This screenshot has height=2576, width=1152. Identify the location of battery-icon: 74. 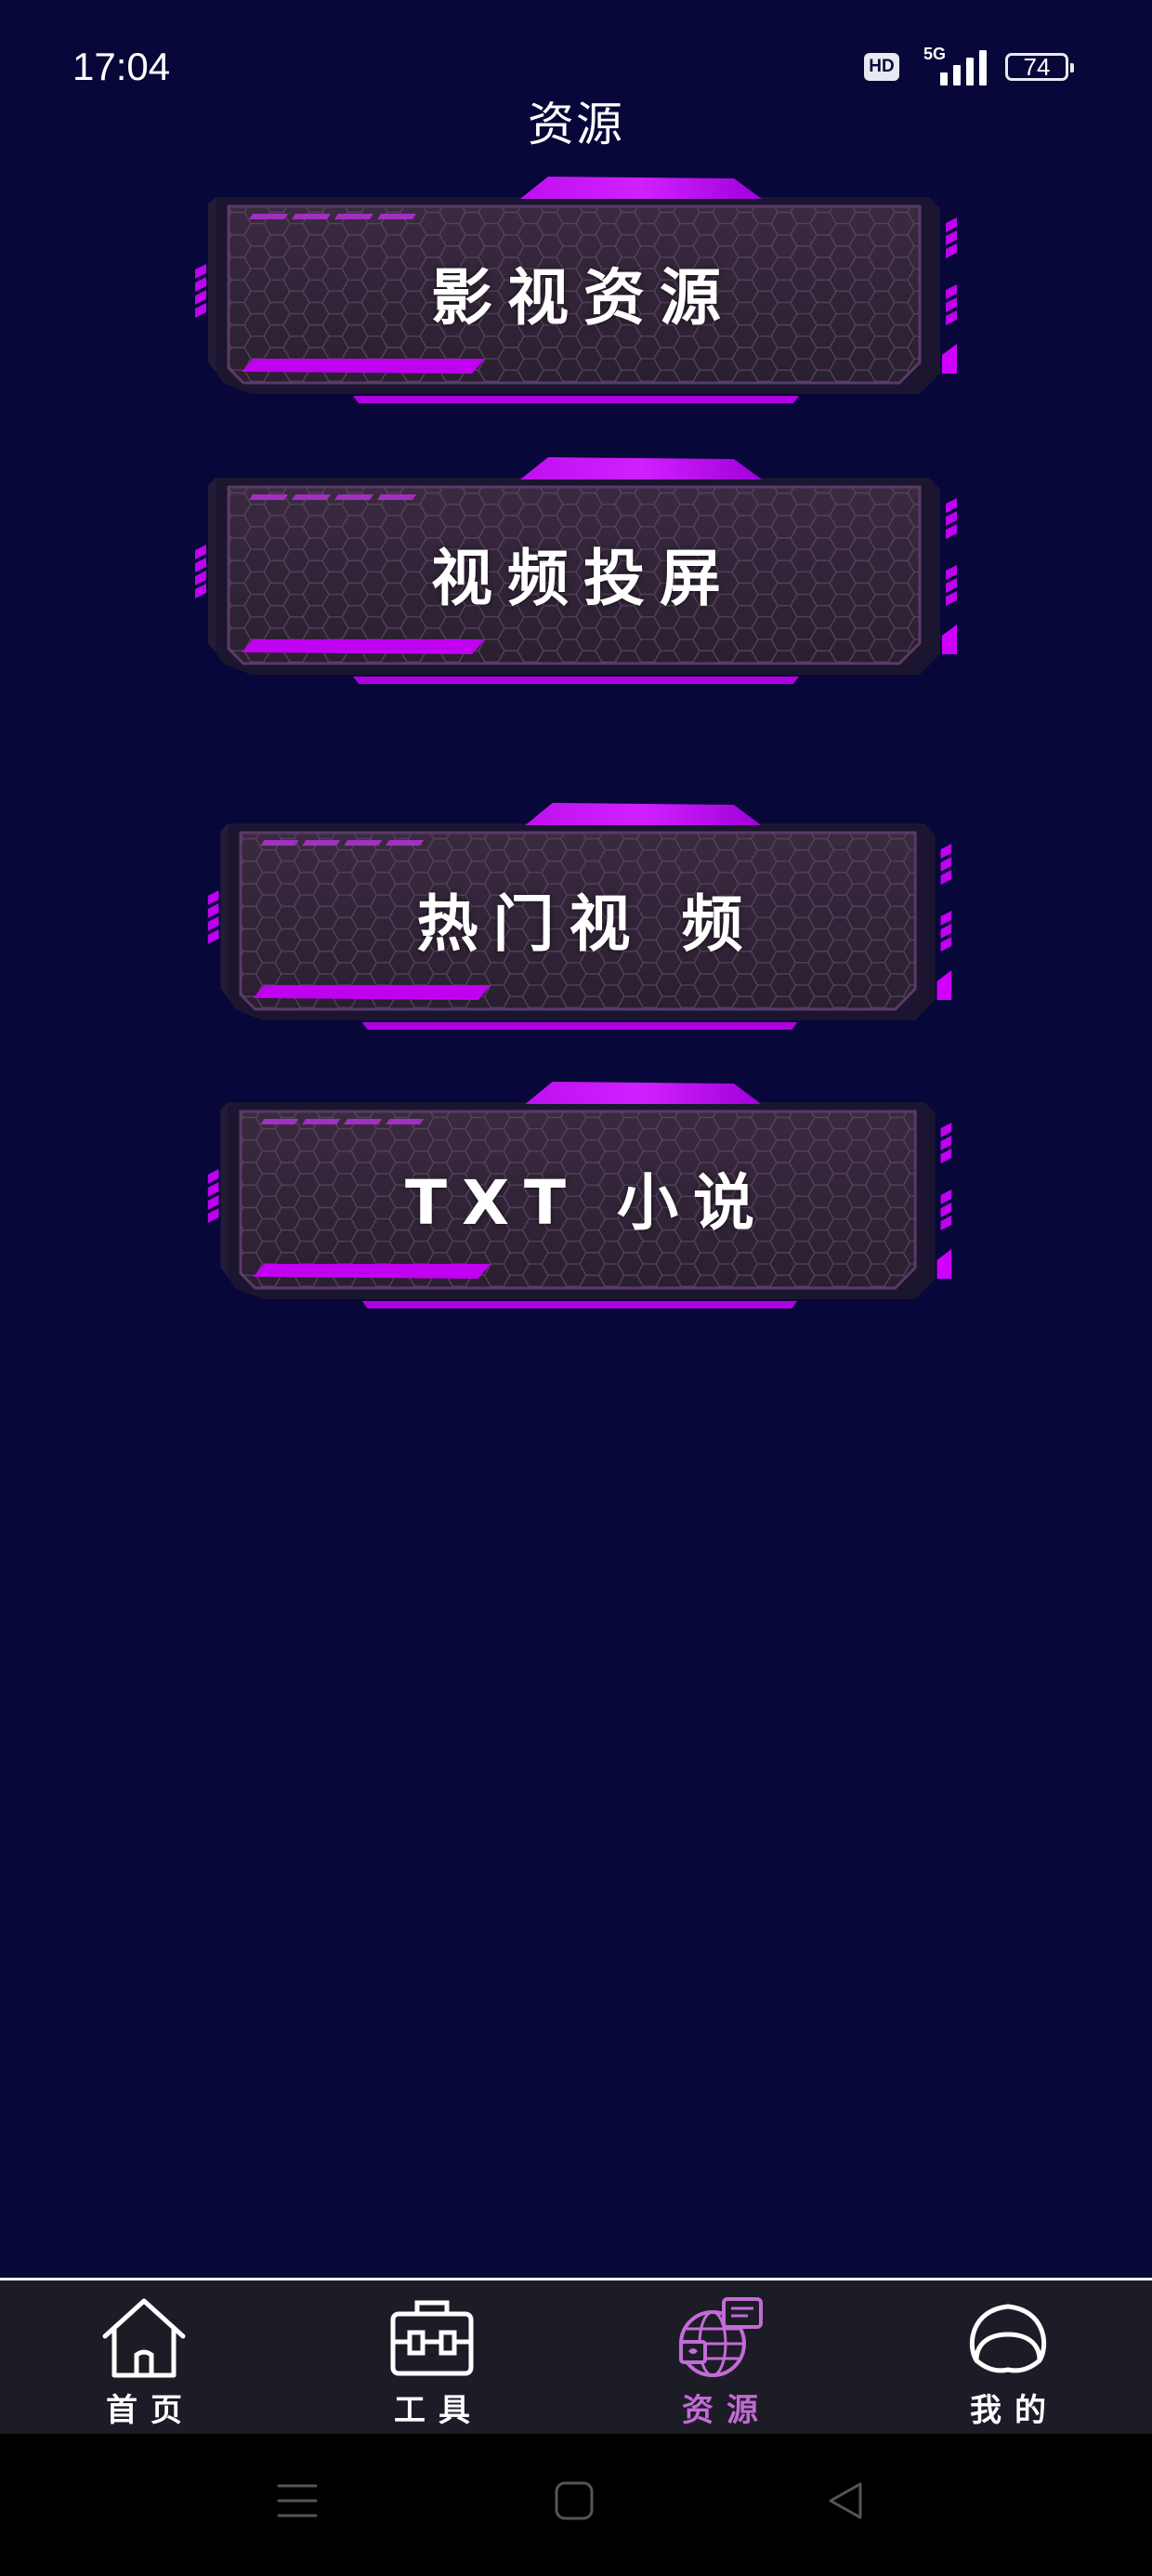
(1039, 66).